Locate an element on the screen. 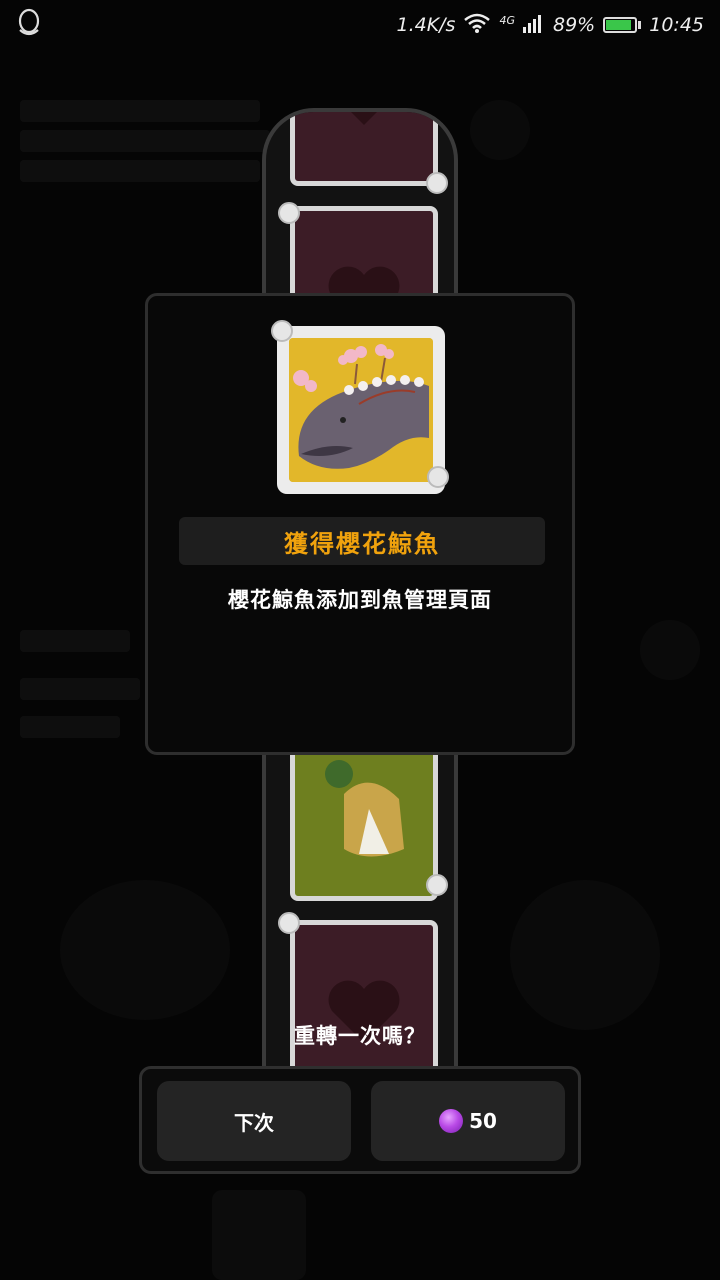 Image resolution: width=720 pixels, height=1280 pixels. reward-title-bar: 獲得櫻花鯨魚 is located at coordinates (362, 541).